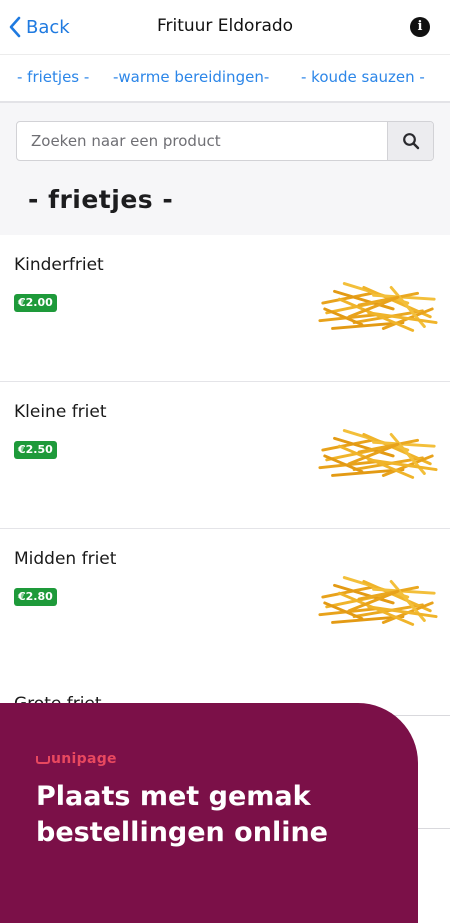  What do you see at coordinates (182, 814) in the screenshot?
I see `promo-headline: Plaats met gemak bestellingen online` at bounding box center [182, 814].